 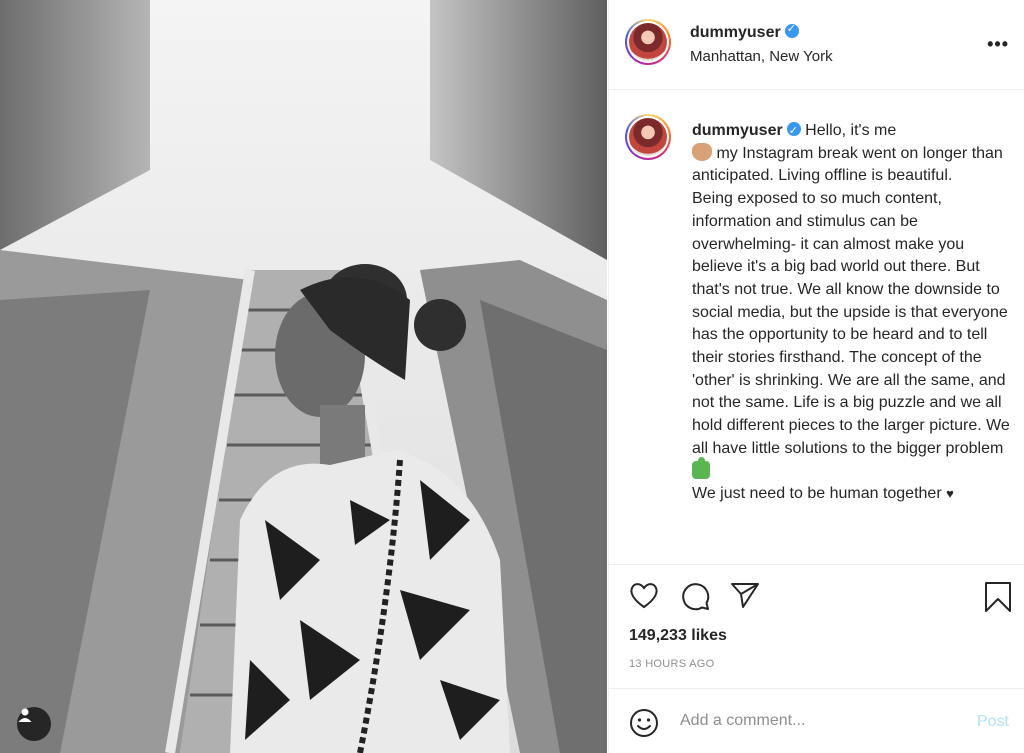 I want to click on heart-icon, so click(x=644, y=596).